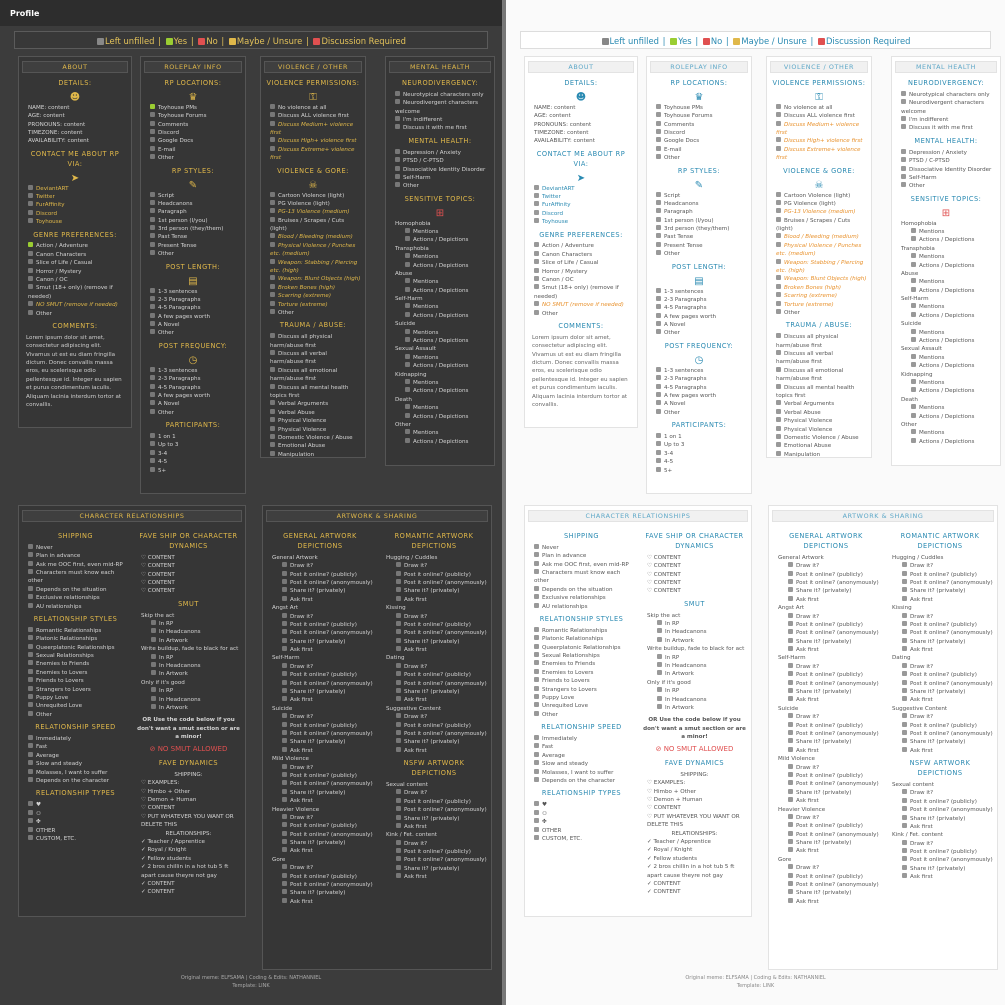 This screenshot has height=1005, width=1005. I want to click on contact-link: Toyhouse, so click(581, 222).